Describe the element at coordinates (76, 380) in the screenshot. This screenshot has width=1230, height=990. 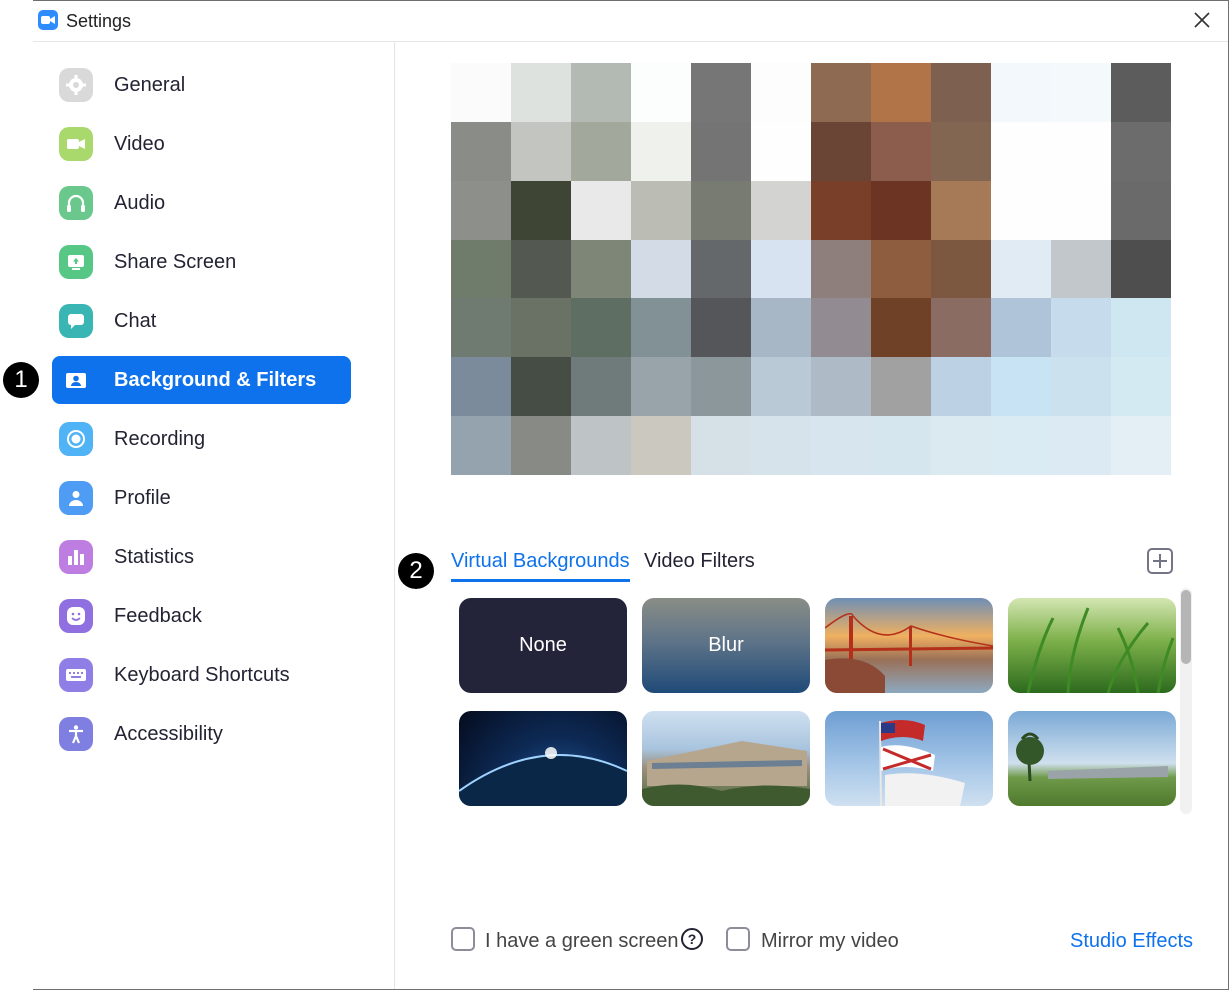
I see `person-card-icon` at that location.